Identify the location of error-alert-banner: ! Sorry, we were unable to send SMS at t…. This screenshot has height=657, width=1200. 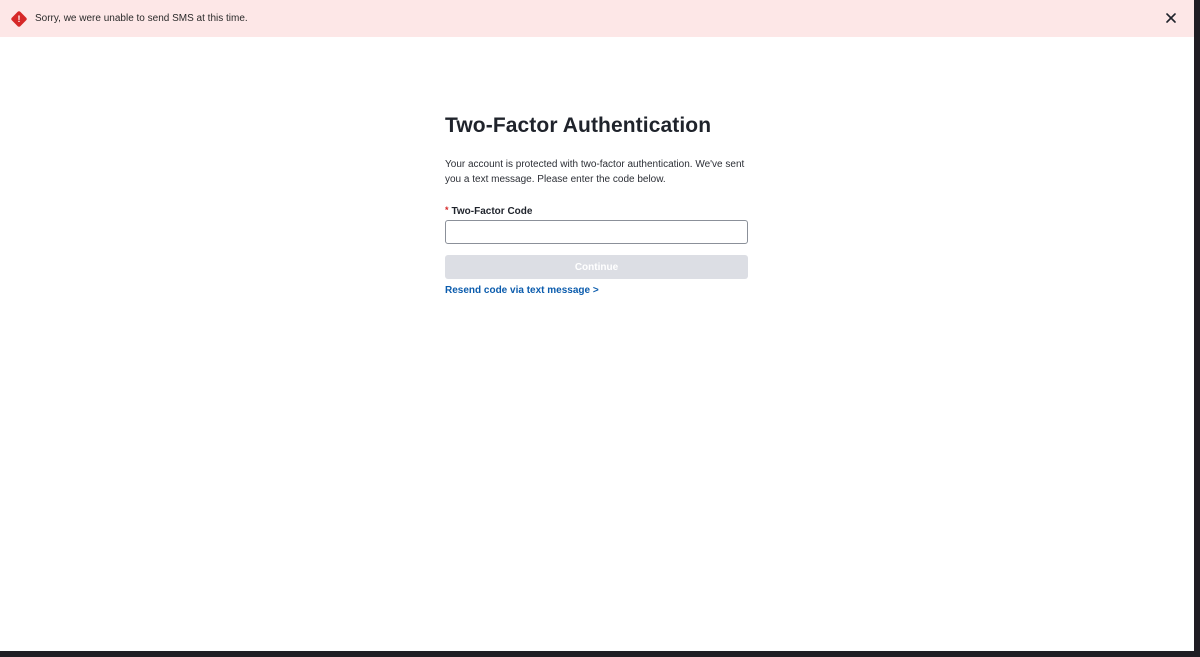
(597, 18).